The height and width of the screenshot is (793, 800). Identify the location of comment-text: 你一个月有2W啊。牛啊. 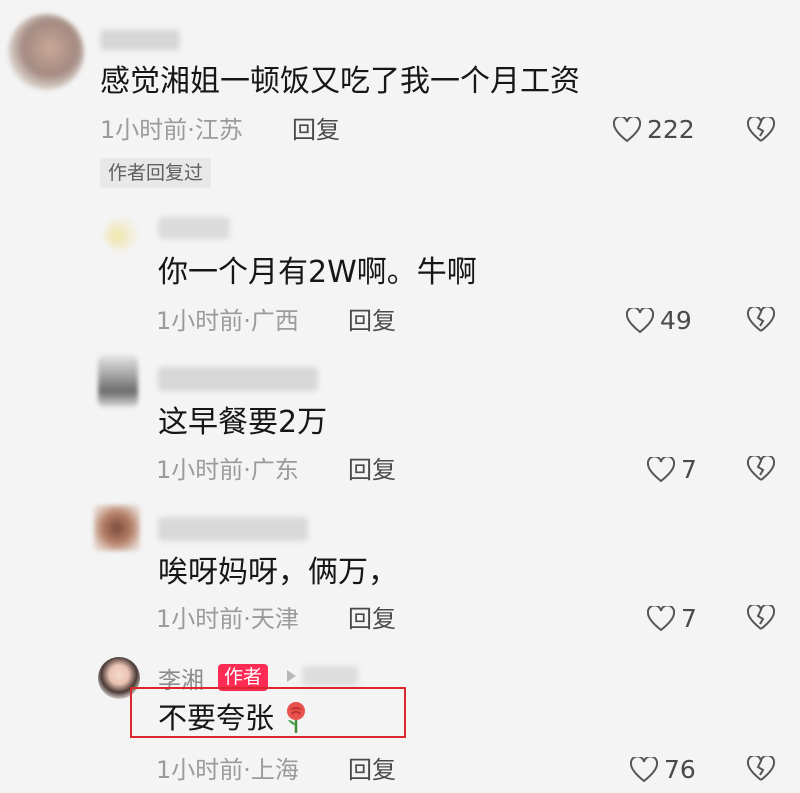
(317, 272).